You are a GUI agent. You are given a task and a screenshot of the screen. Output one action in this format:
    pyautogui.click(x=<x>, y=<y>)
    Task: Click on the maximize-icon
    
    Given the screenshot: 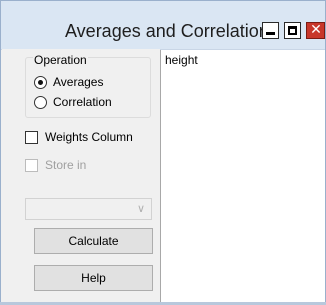 What is the action you would take?
    pyautogui.click(x=292, y=30)
    